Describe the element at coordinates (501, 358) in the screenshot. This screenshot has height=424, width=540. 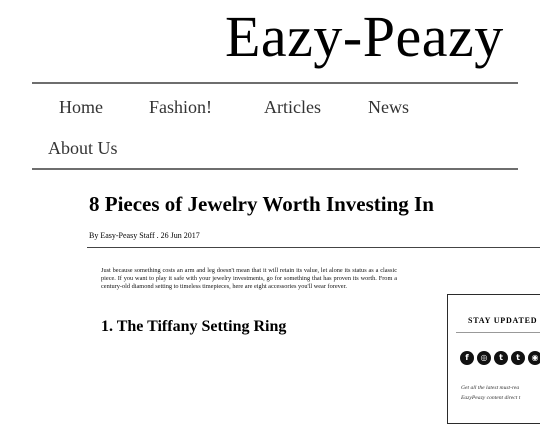
I see `twitter-icon: t` at that location.